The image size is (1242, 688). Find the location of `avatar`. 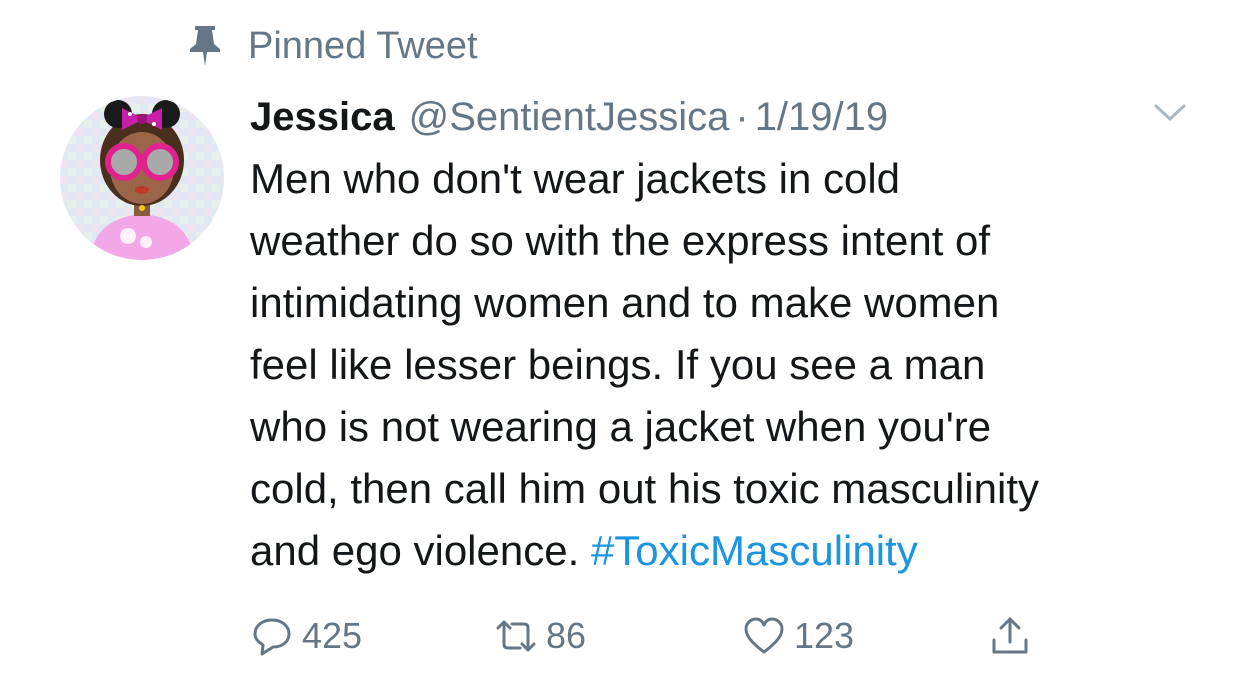

avatar is located at coordinates (142, 178).